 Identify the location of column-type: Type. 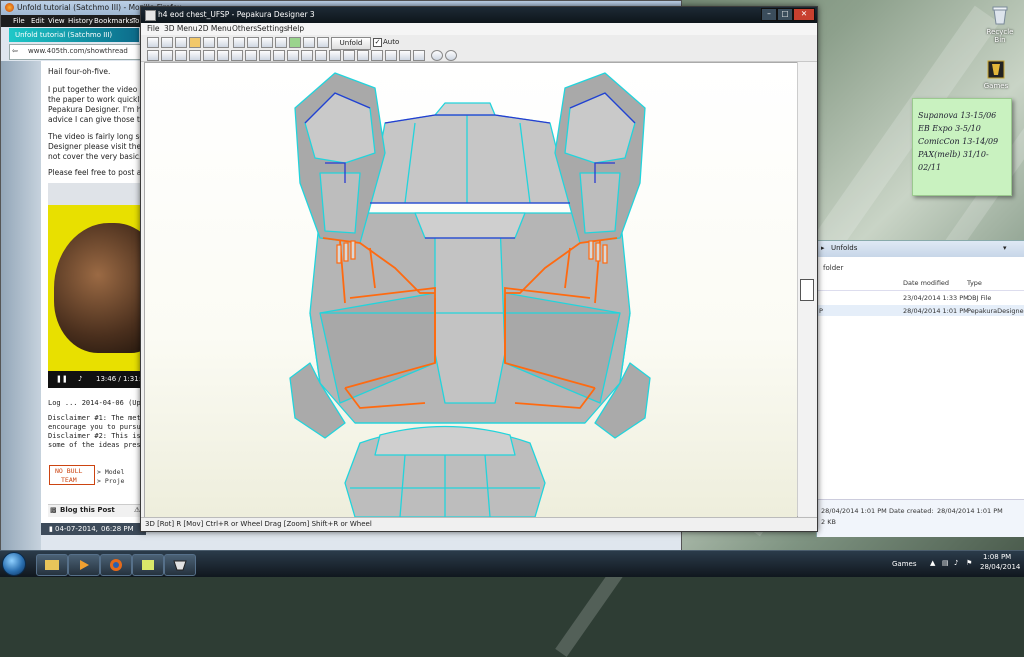
(974, 283).